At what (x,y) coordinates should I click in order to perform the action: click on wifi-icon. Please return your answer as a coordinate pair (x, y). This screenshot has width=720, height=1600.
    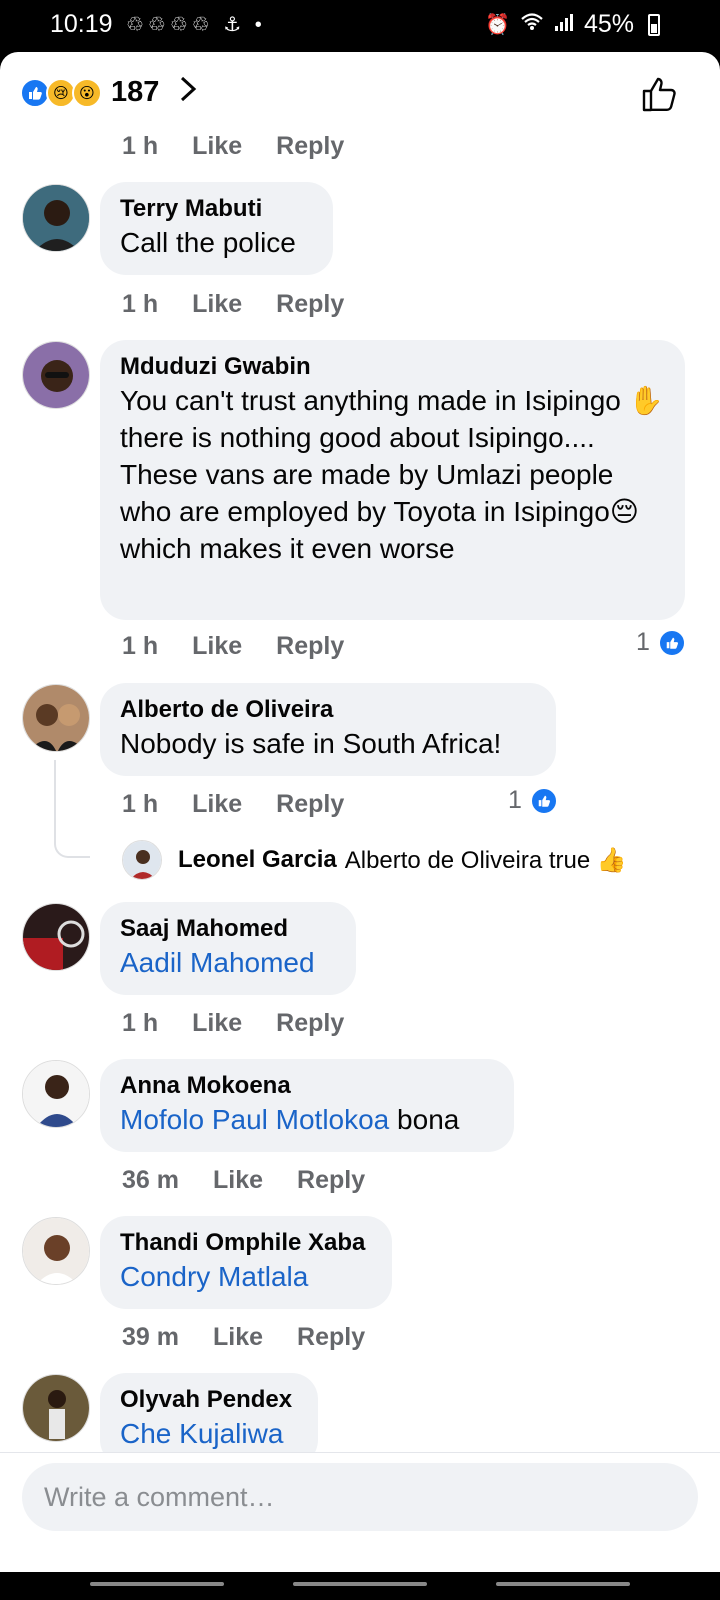
    Looking at the image, I should click on (532, 25).